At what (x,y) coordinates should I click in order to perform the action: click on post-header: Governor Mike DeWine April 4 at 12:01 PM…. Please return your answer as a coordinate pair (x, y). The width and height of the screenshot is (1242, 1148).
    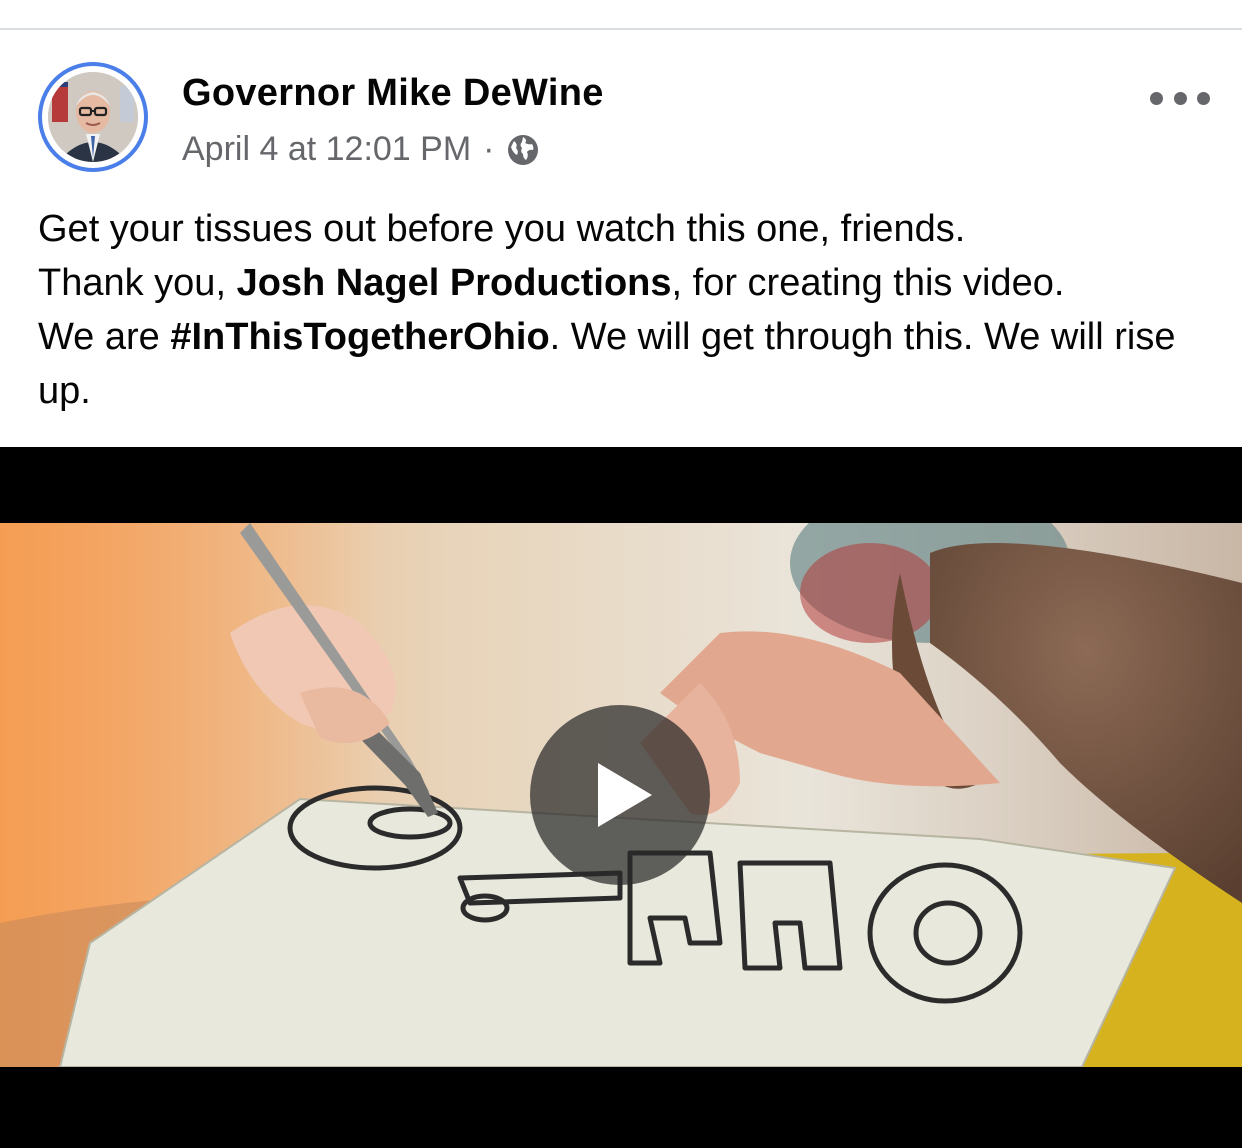
    Looking at the image, I should click on (621, 120).